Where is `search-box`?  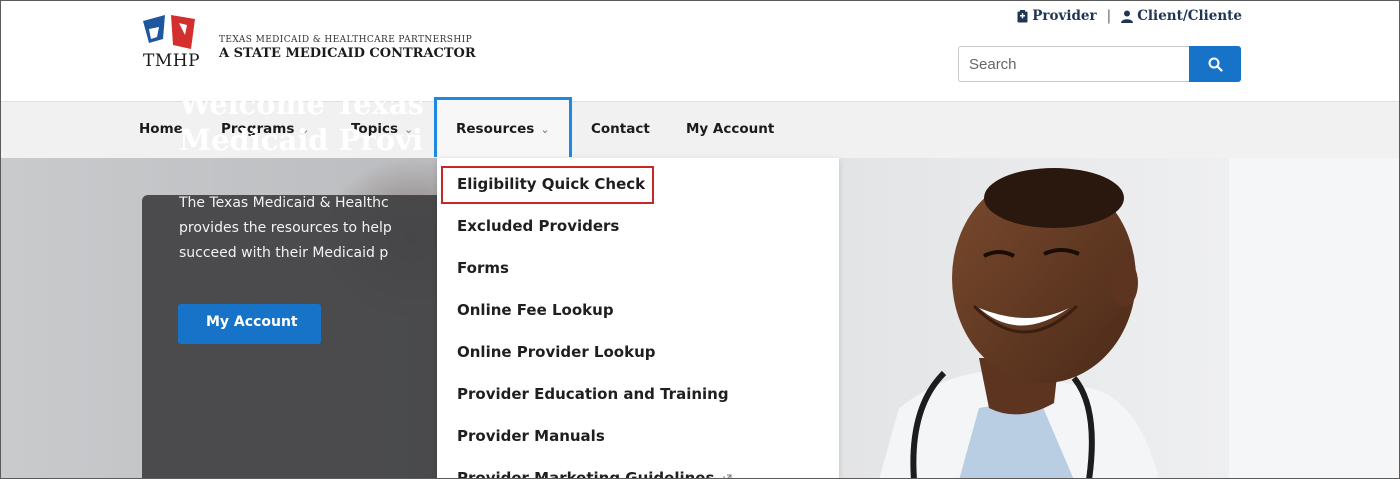
search-box is located at coordinates (1099, 64).